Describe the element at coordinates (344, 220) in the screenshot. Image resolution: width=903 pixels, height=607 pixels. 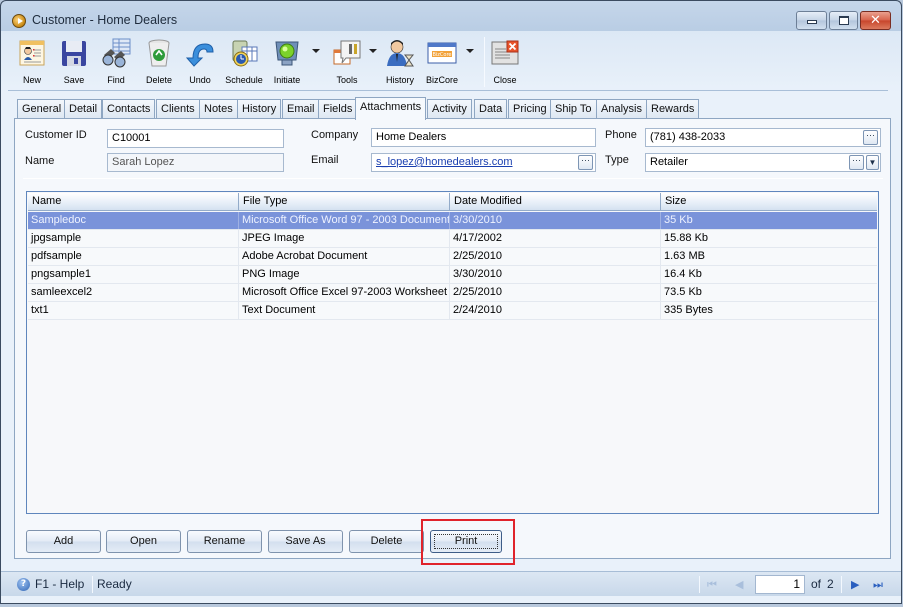
I see `cell-file-type: Microsoft Office Word 97 - 2003 Document` at that location.